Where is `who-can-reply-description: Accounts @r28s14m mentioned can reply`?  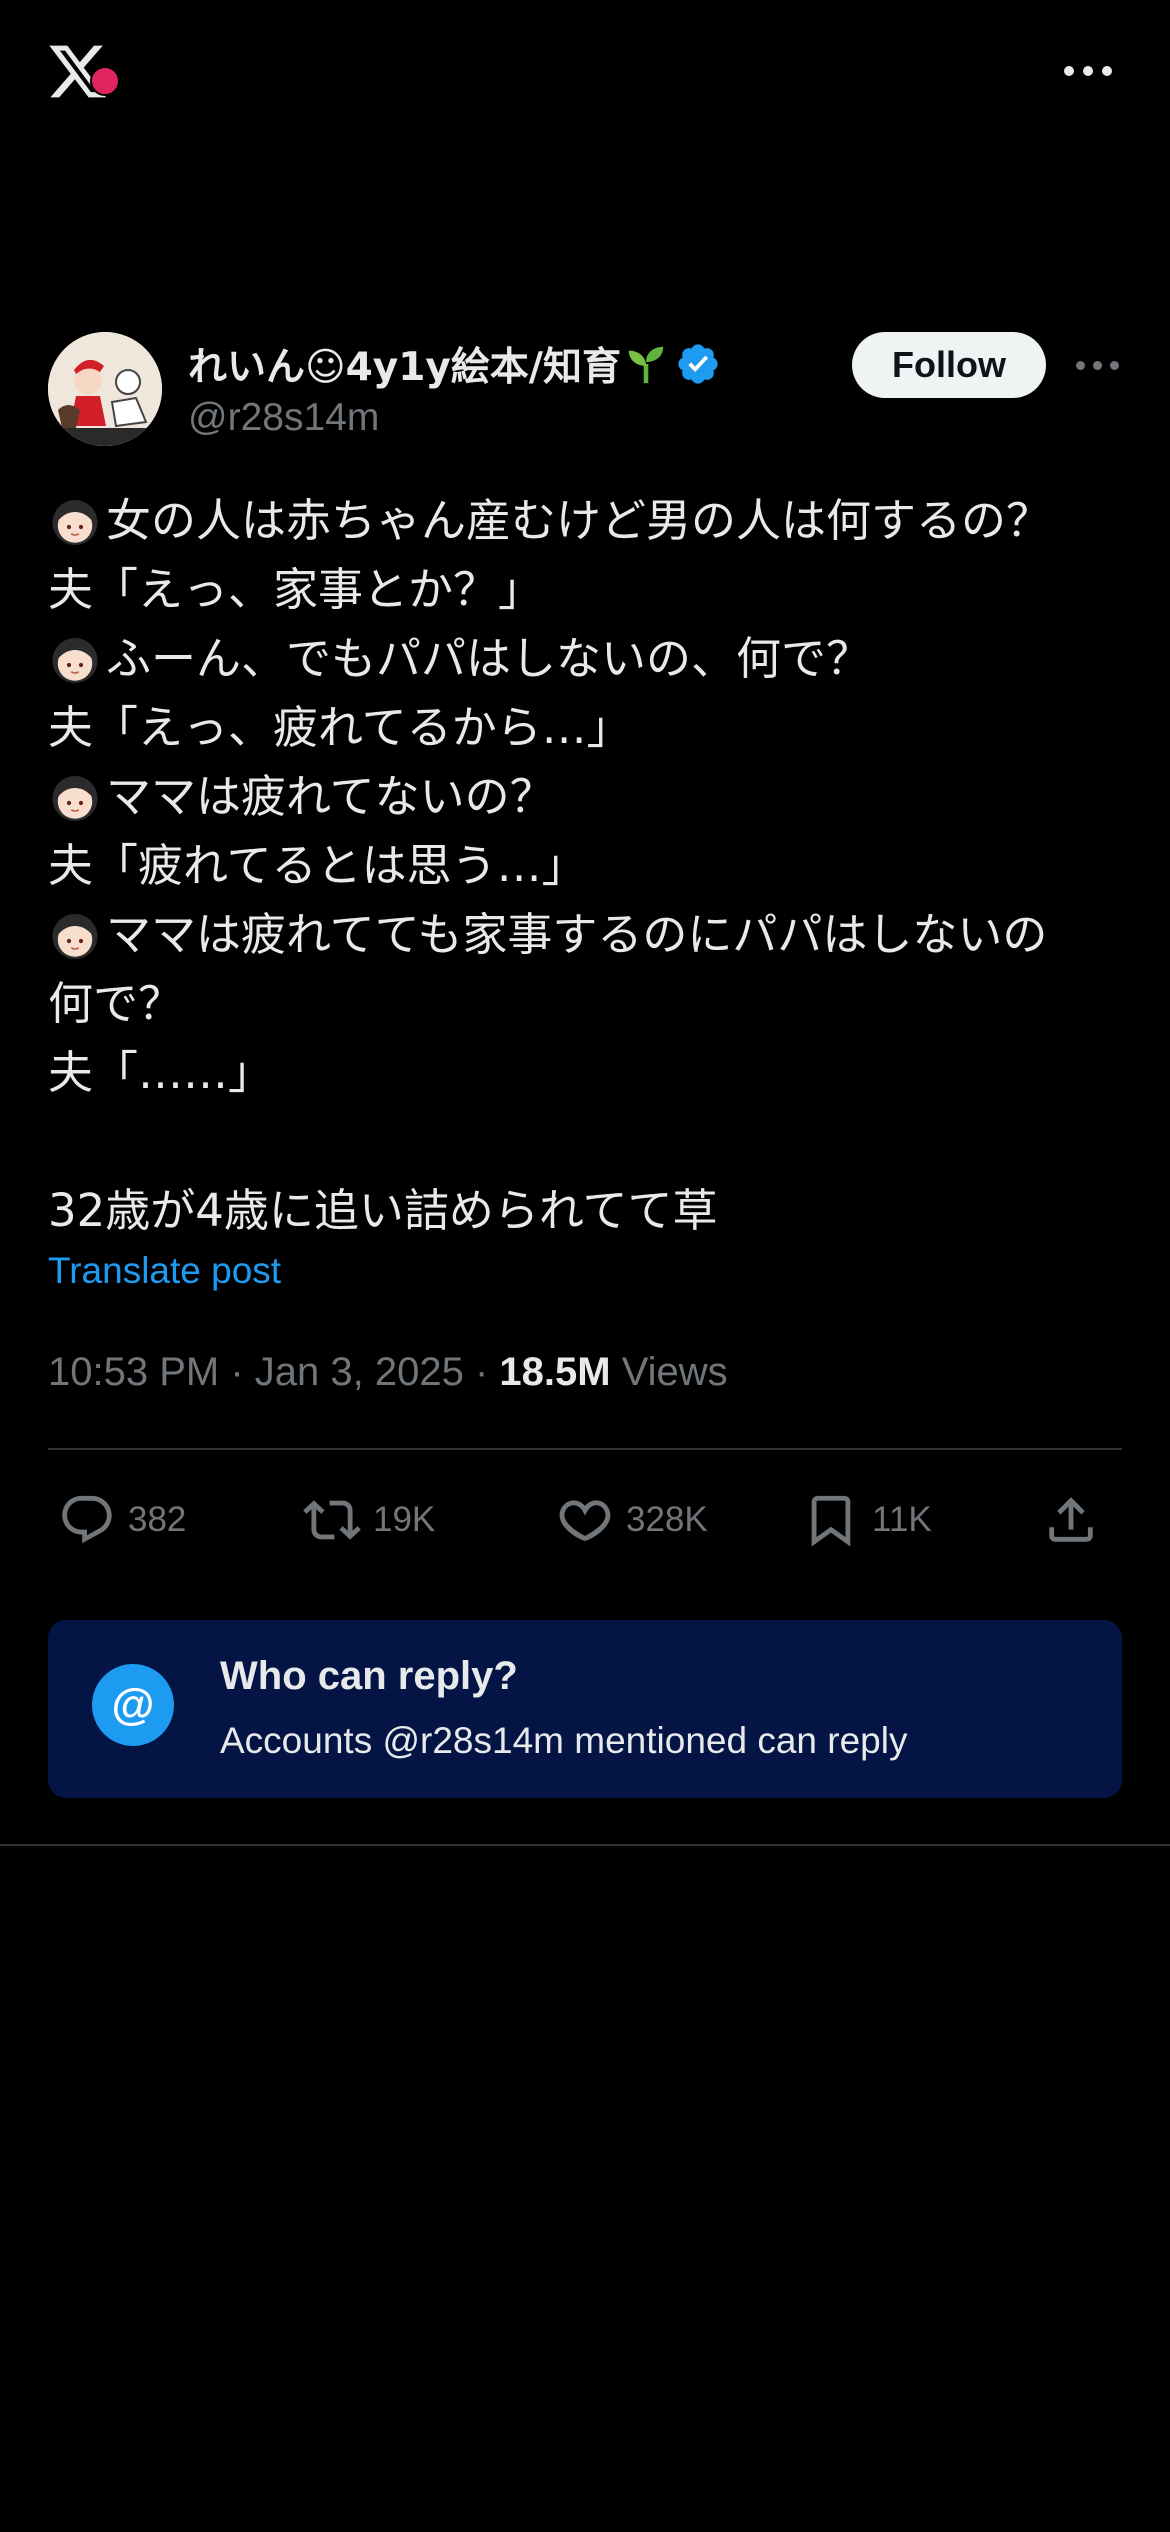
who-can-reply-description: Accounts @r28s14m mentioned can reply is located at coordinates (564, 1740).